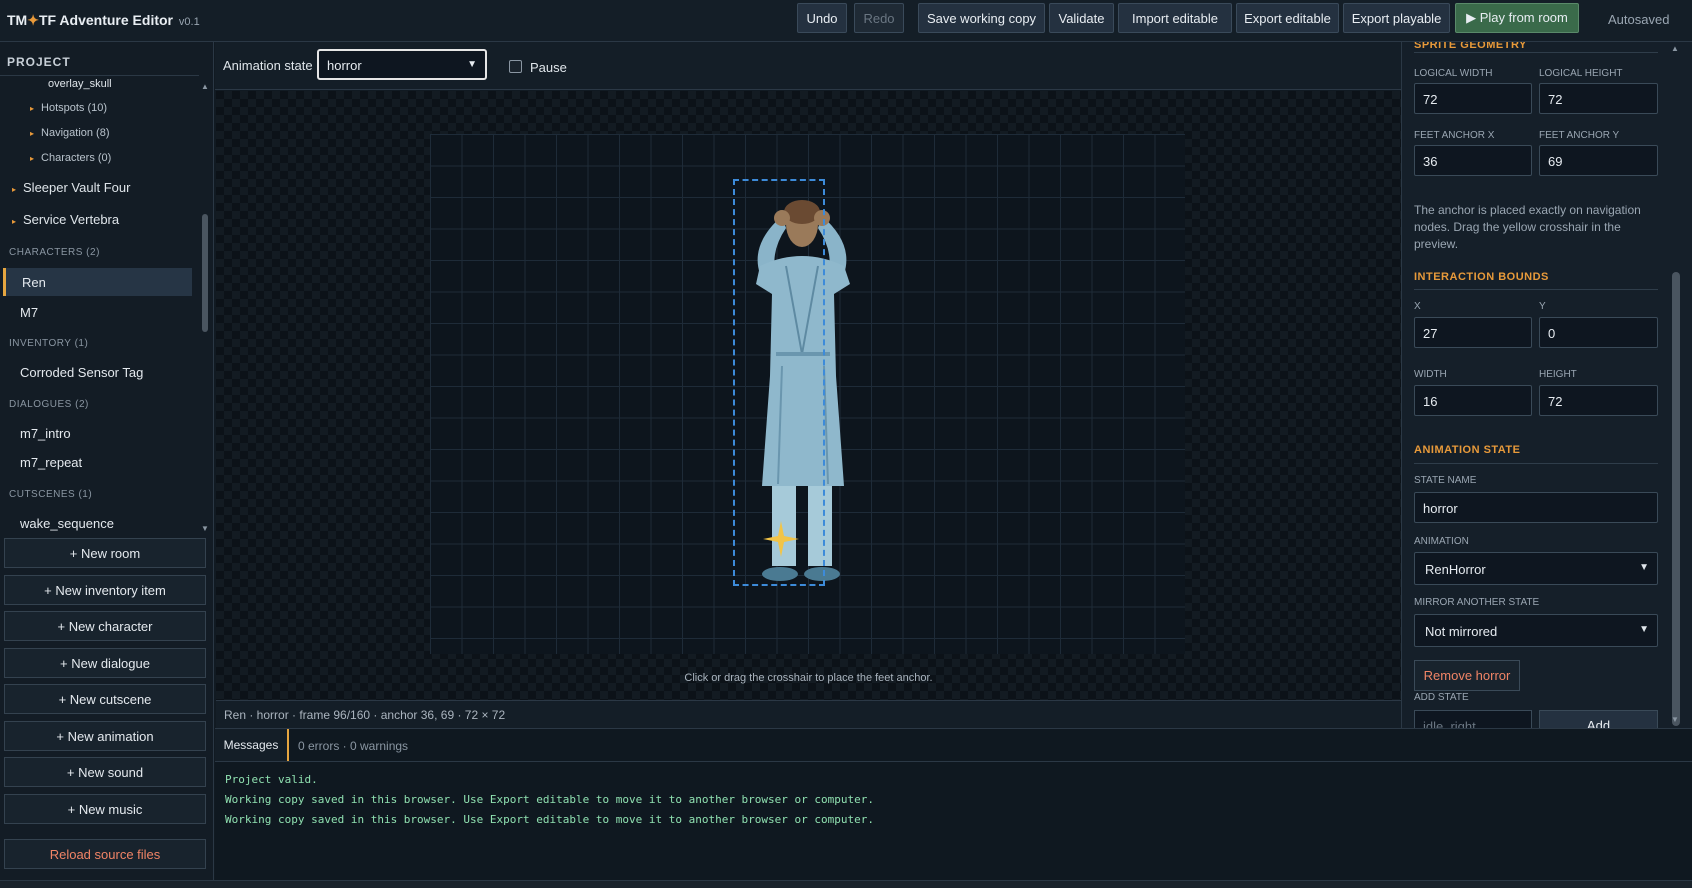 The image size is (1692, 888). I want to click on animation-state-select: horror ▼, so click(402, 64).